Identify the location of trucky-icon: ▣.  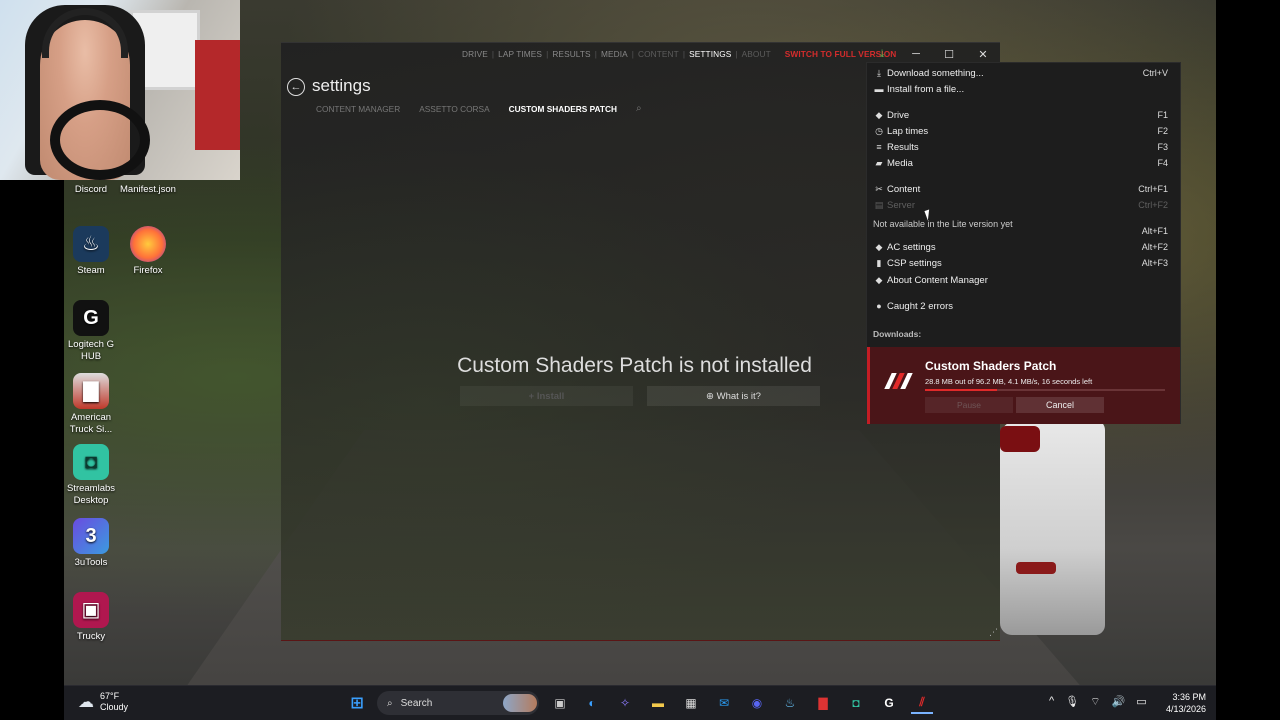
(91, 610).